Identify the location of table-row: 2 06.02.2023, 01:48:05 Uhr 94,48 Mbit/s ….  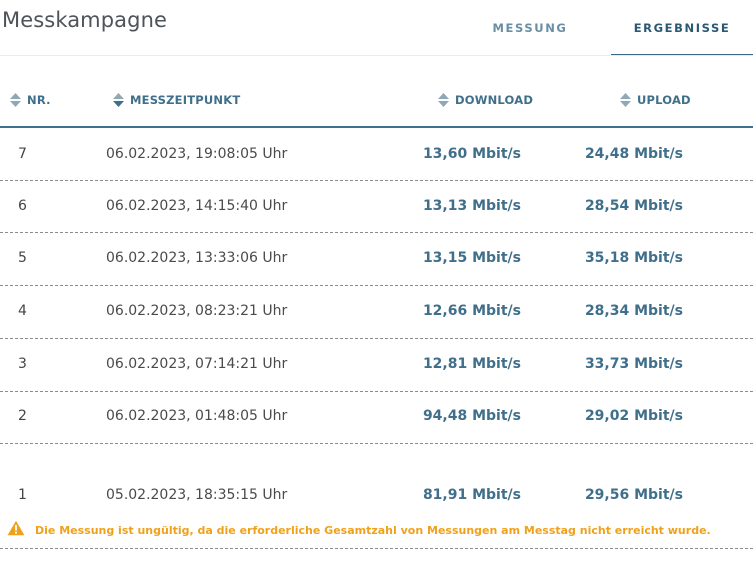
(376, 418).